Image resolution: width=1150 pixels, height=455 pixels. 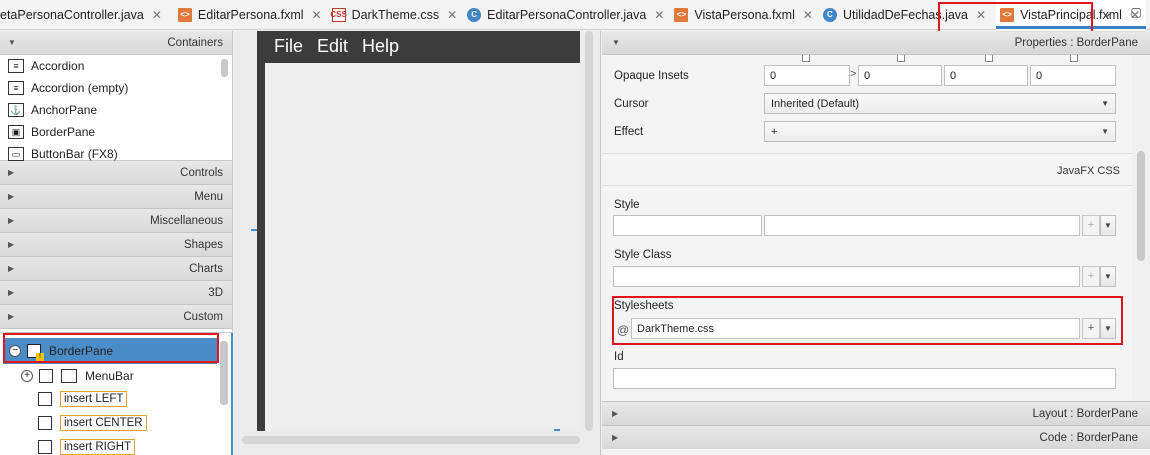 I want to click on inset-marker, so click(x=989, y=58).